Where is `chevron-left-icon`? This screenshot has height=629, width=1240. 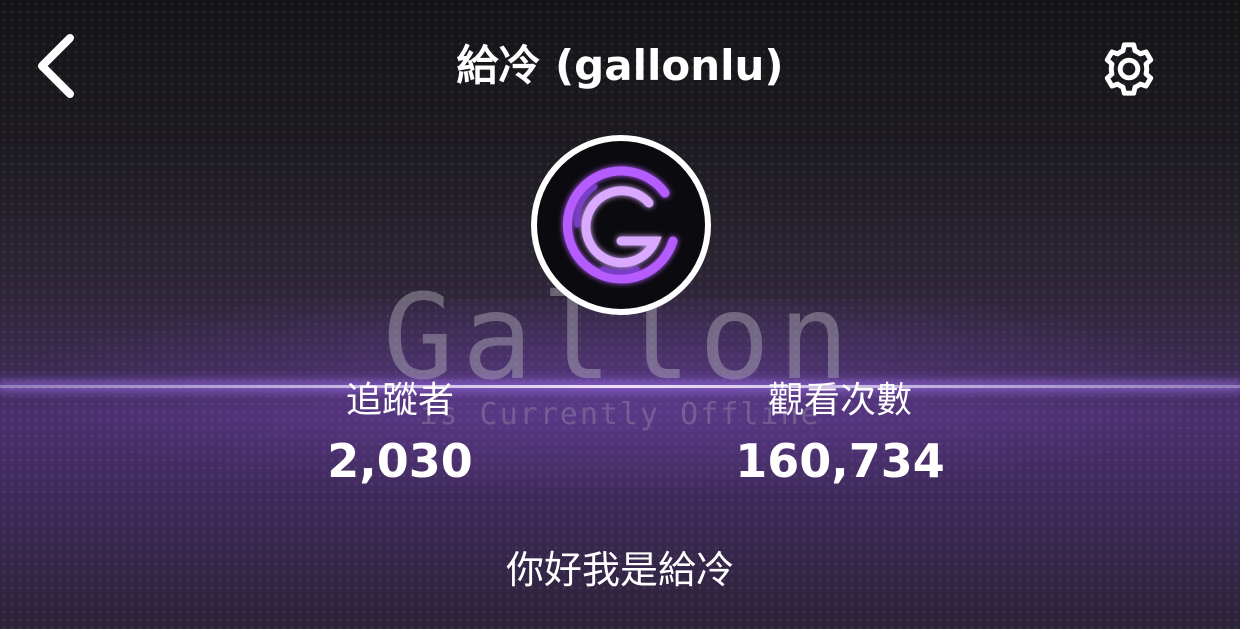 chevron-left-icon is located at coordinates (56, 66).